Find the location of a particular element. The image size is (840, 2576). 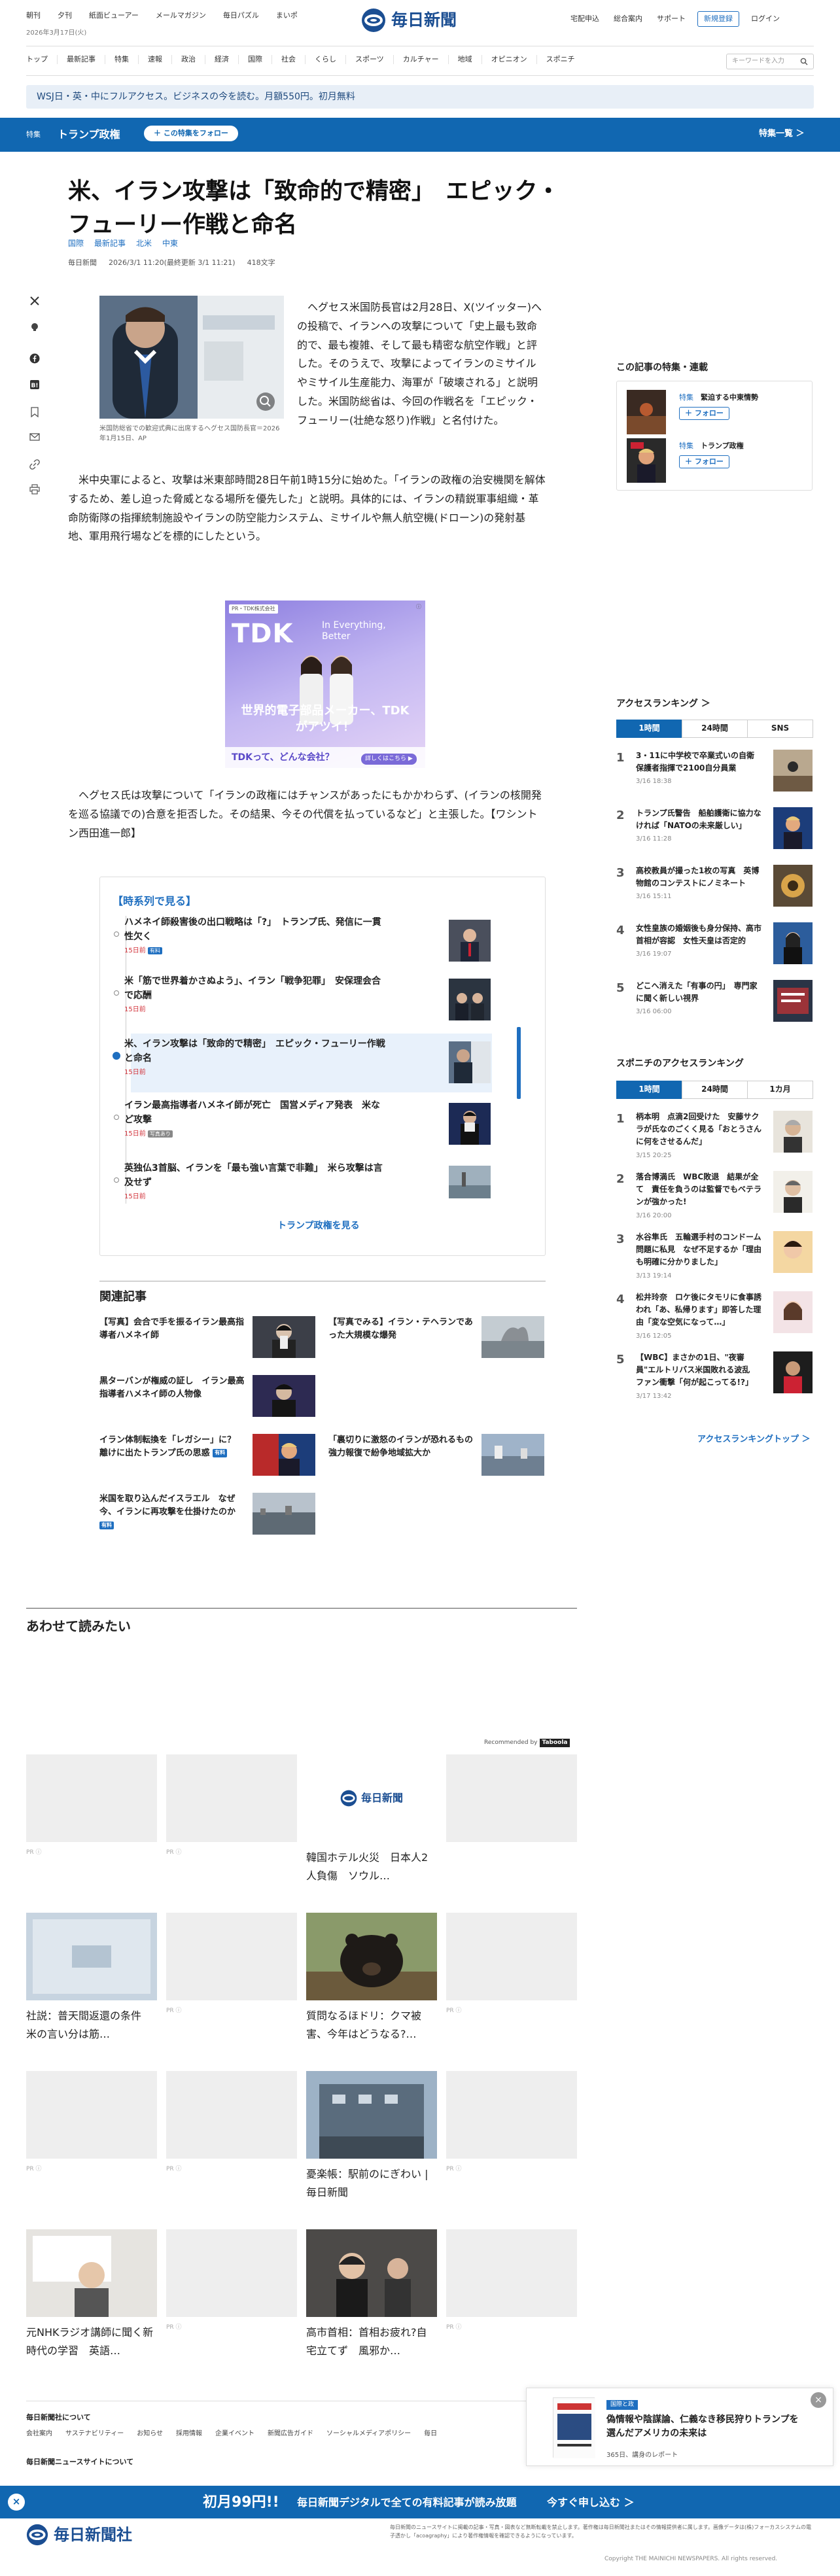

tag-link: 最新記事 is located at coordinates (110, 244).